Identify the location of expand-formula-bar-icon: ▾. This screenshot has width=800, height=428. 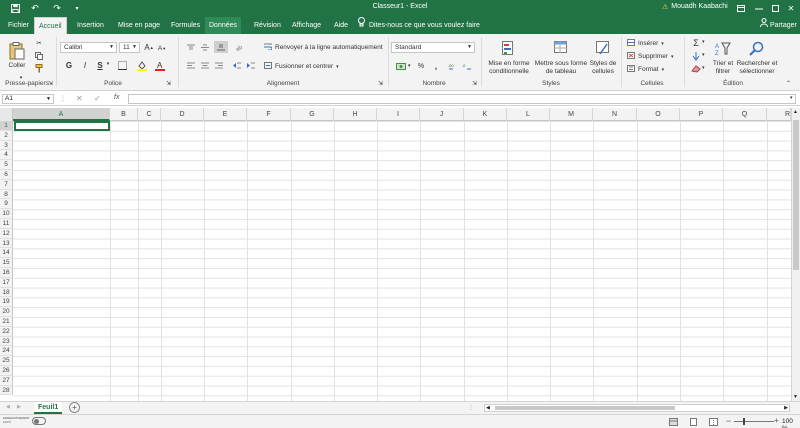
(791, 98).